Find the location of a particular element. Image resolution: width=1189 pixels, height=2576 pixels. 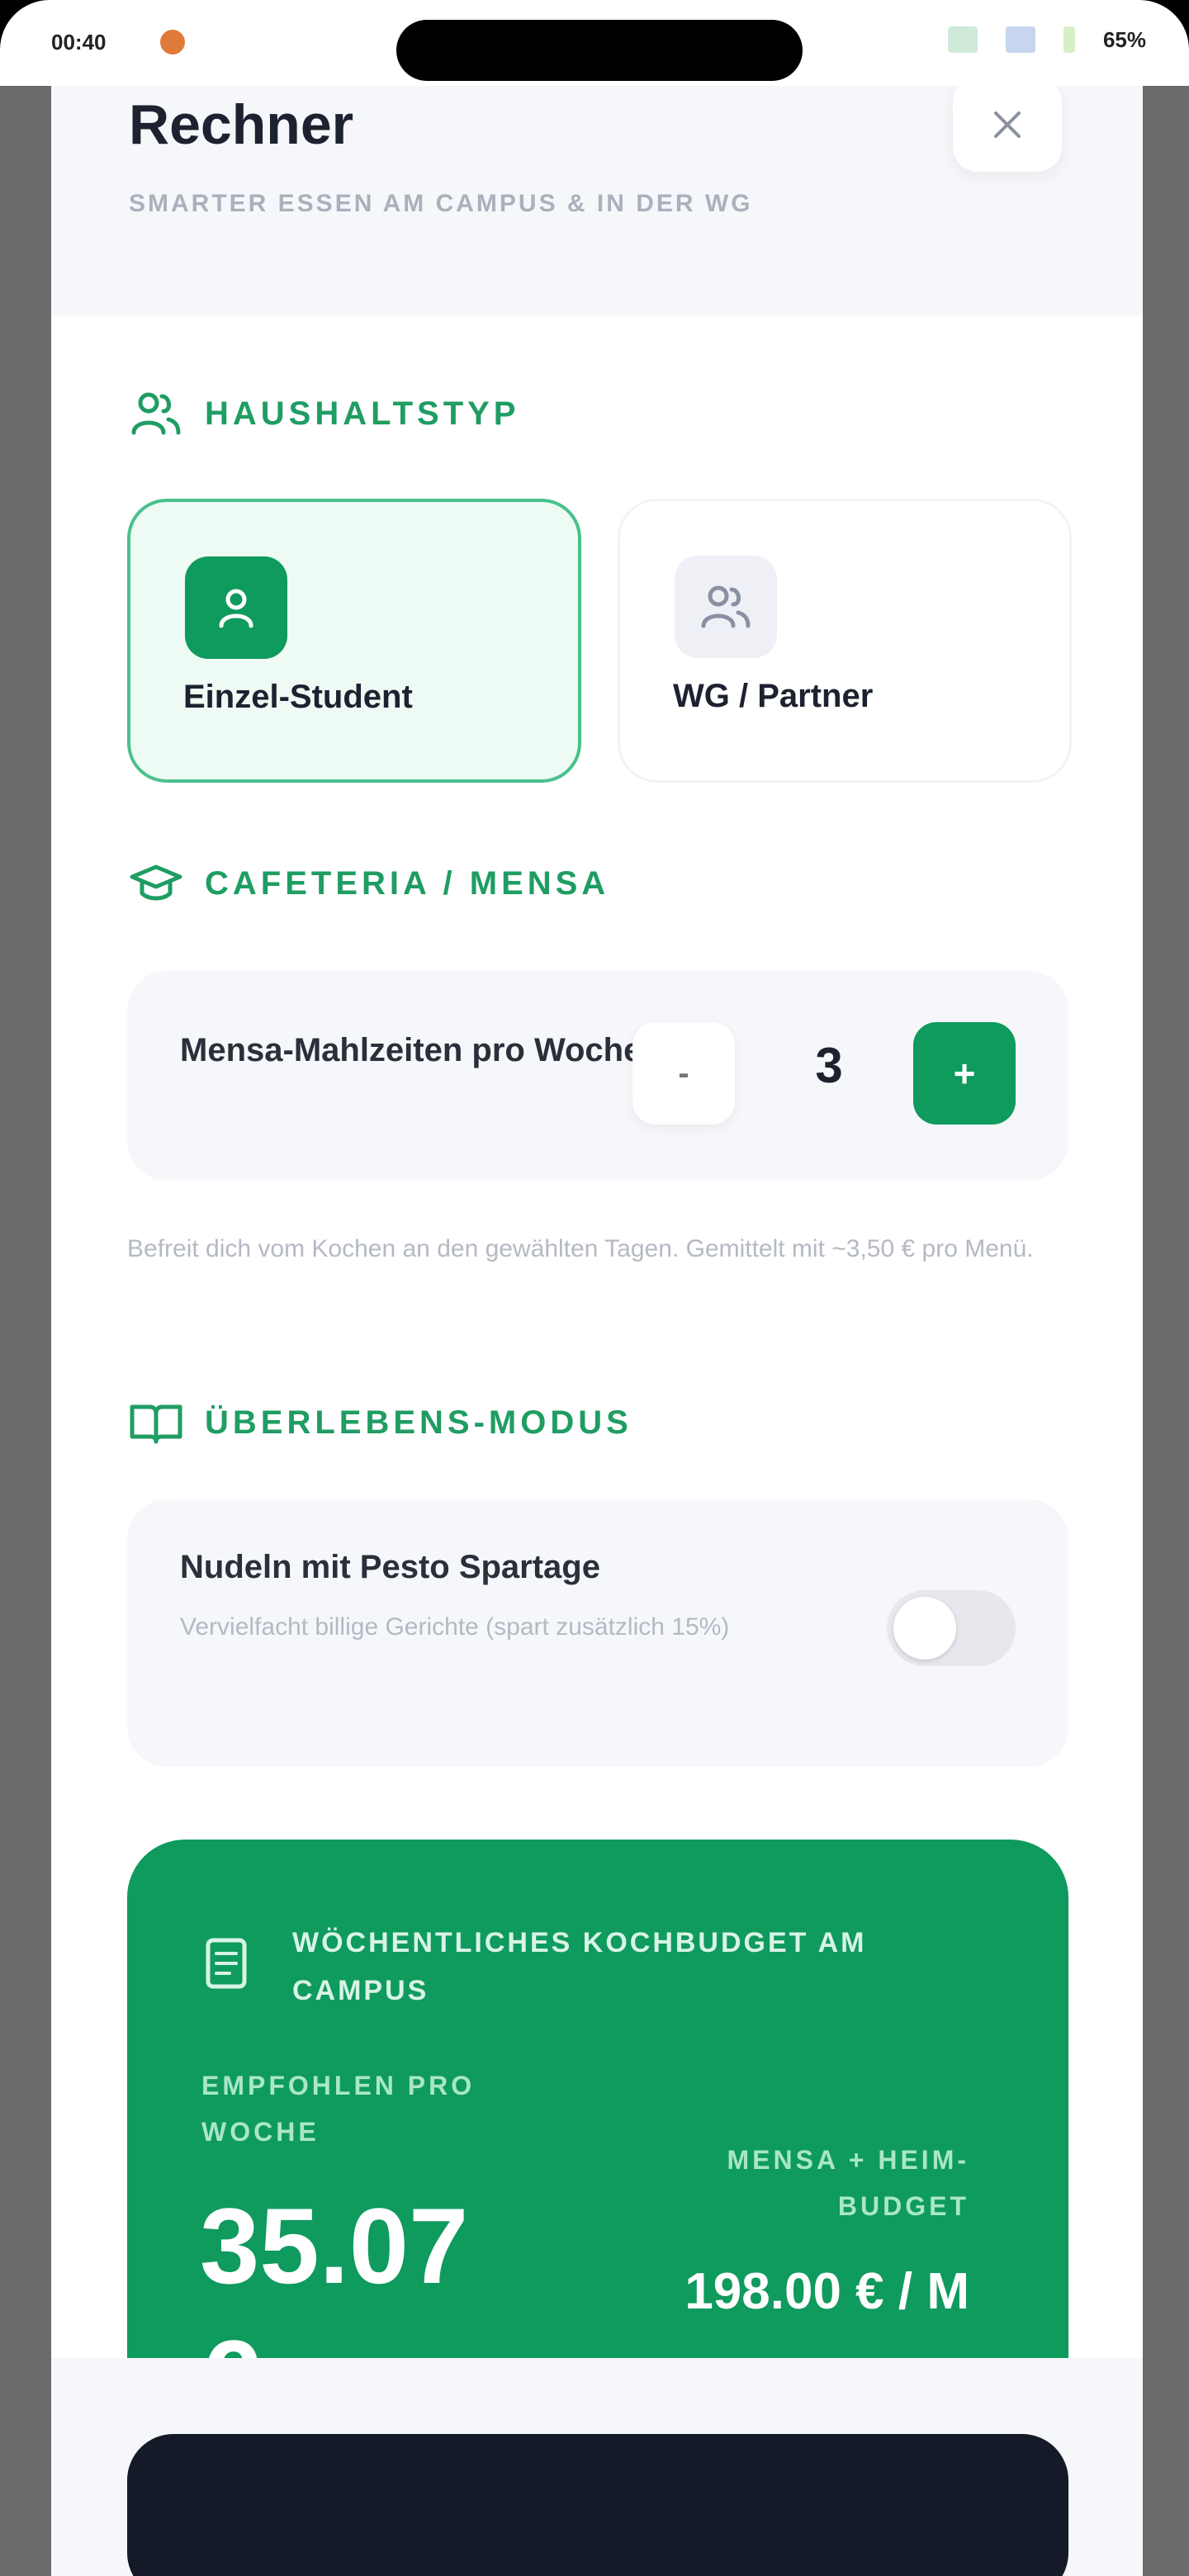

user-icon is located at coordinates (236, 608).